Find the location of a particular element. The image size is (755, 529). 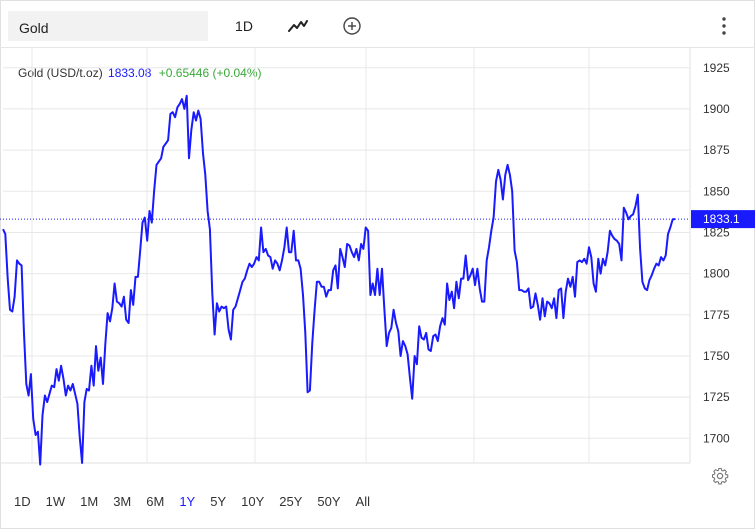

line-chart-icon is located at coordinates (298, 26).